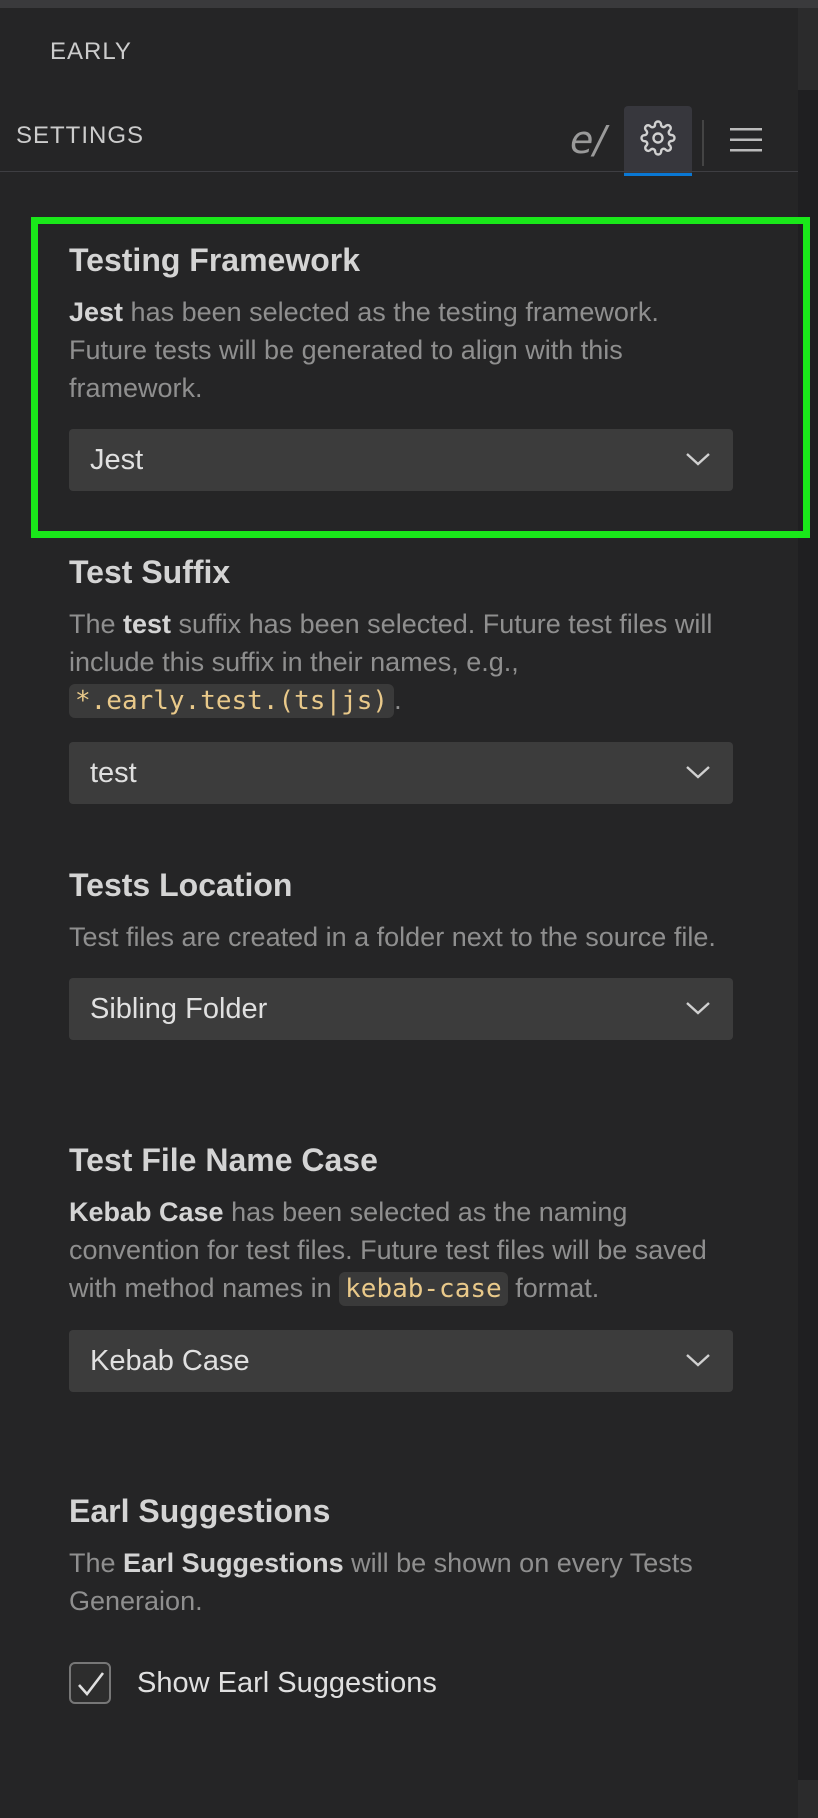  I want to click on toolbar-separator, so click(703, 143).